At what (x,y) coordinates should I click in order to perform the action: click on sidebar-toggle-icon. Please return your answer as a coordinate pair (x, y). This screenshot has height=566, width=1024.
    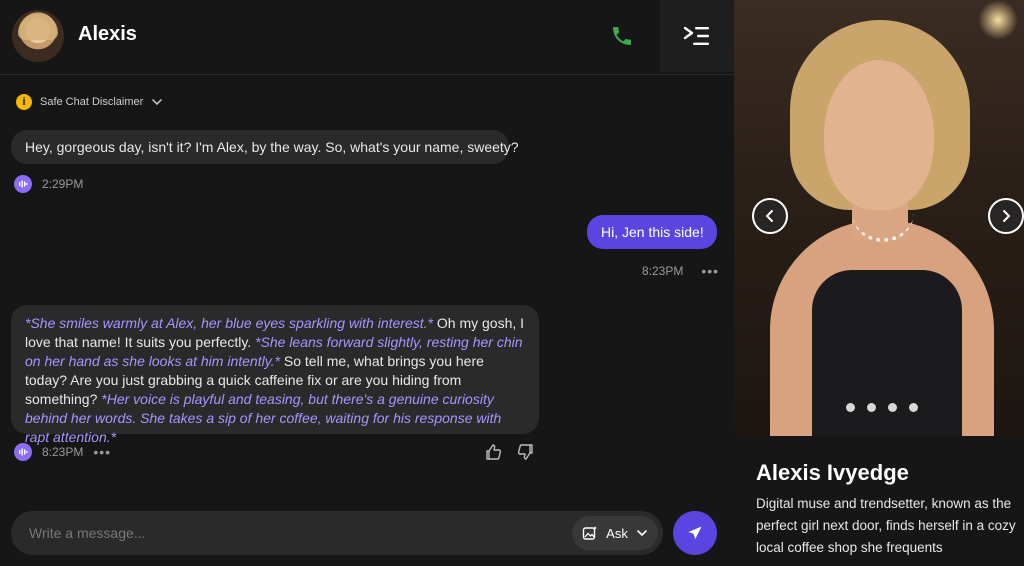
    Looking at the image, I should click on (696, 35).